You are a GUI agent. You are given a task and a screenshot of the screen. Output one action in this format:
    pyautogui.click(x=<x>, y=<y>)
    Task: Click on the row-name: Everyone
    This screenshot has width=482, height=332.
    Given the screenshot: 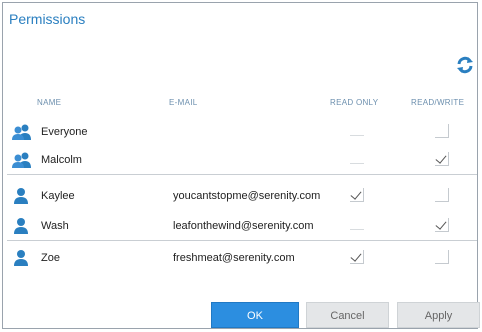 What is the action you would take?
    pyautogui.click(x=64, y=132)
    